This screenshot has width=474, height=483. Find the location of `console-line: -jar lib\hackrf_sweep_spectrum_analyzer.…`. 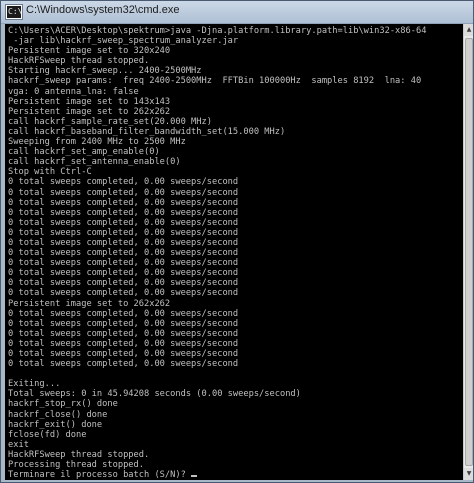

console-line: -jar lib\hackrf_sweep_spectrum_analyzer.… is located at coordinates (123, 41).